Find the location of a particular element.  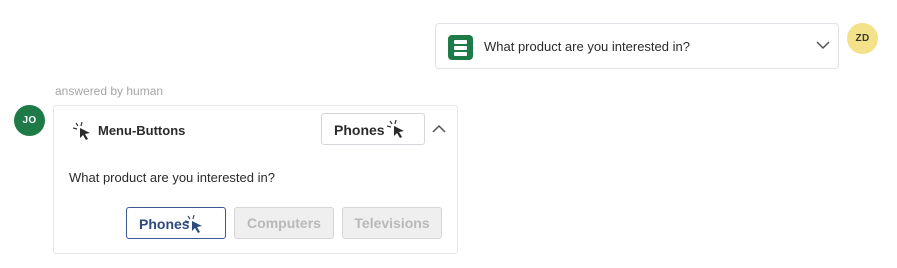

option-phones-button: Phones is located at coordinates (176, 223).